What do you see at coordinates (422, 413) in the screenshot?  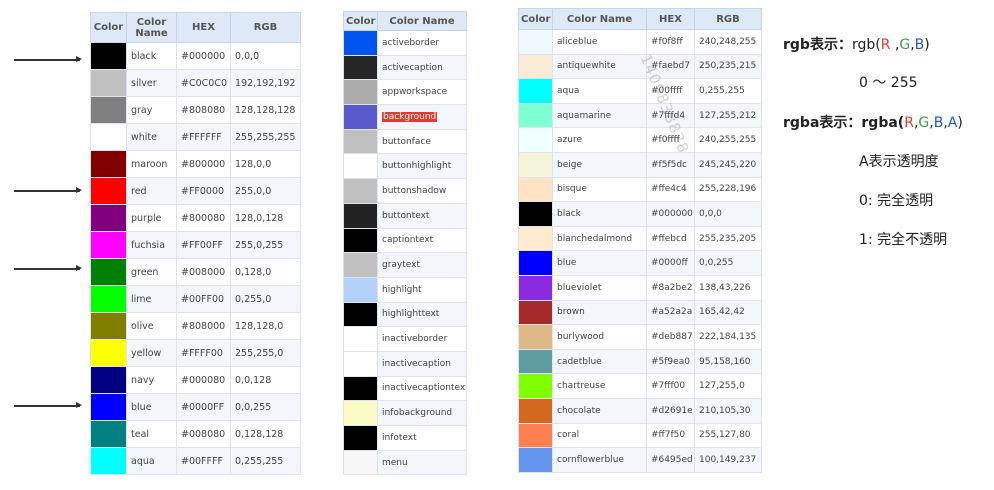 I see `color-name-cell: infobackground` at bounding box center [422, 413].